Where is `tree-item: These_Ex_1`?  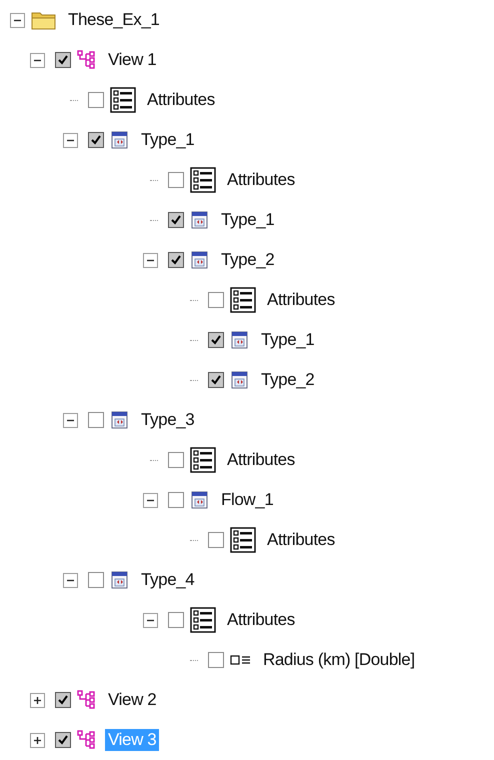 tree-item: These_Ex_1 is located at coordinates (113, 20).